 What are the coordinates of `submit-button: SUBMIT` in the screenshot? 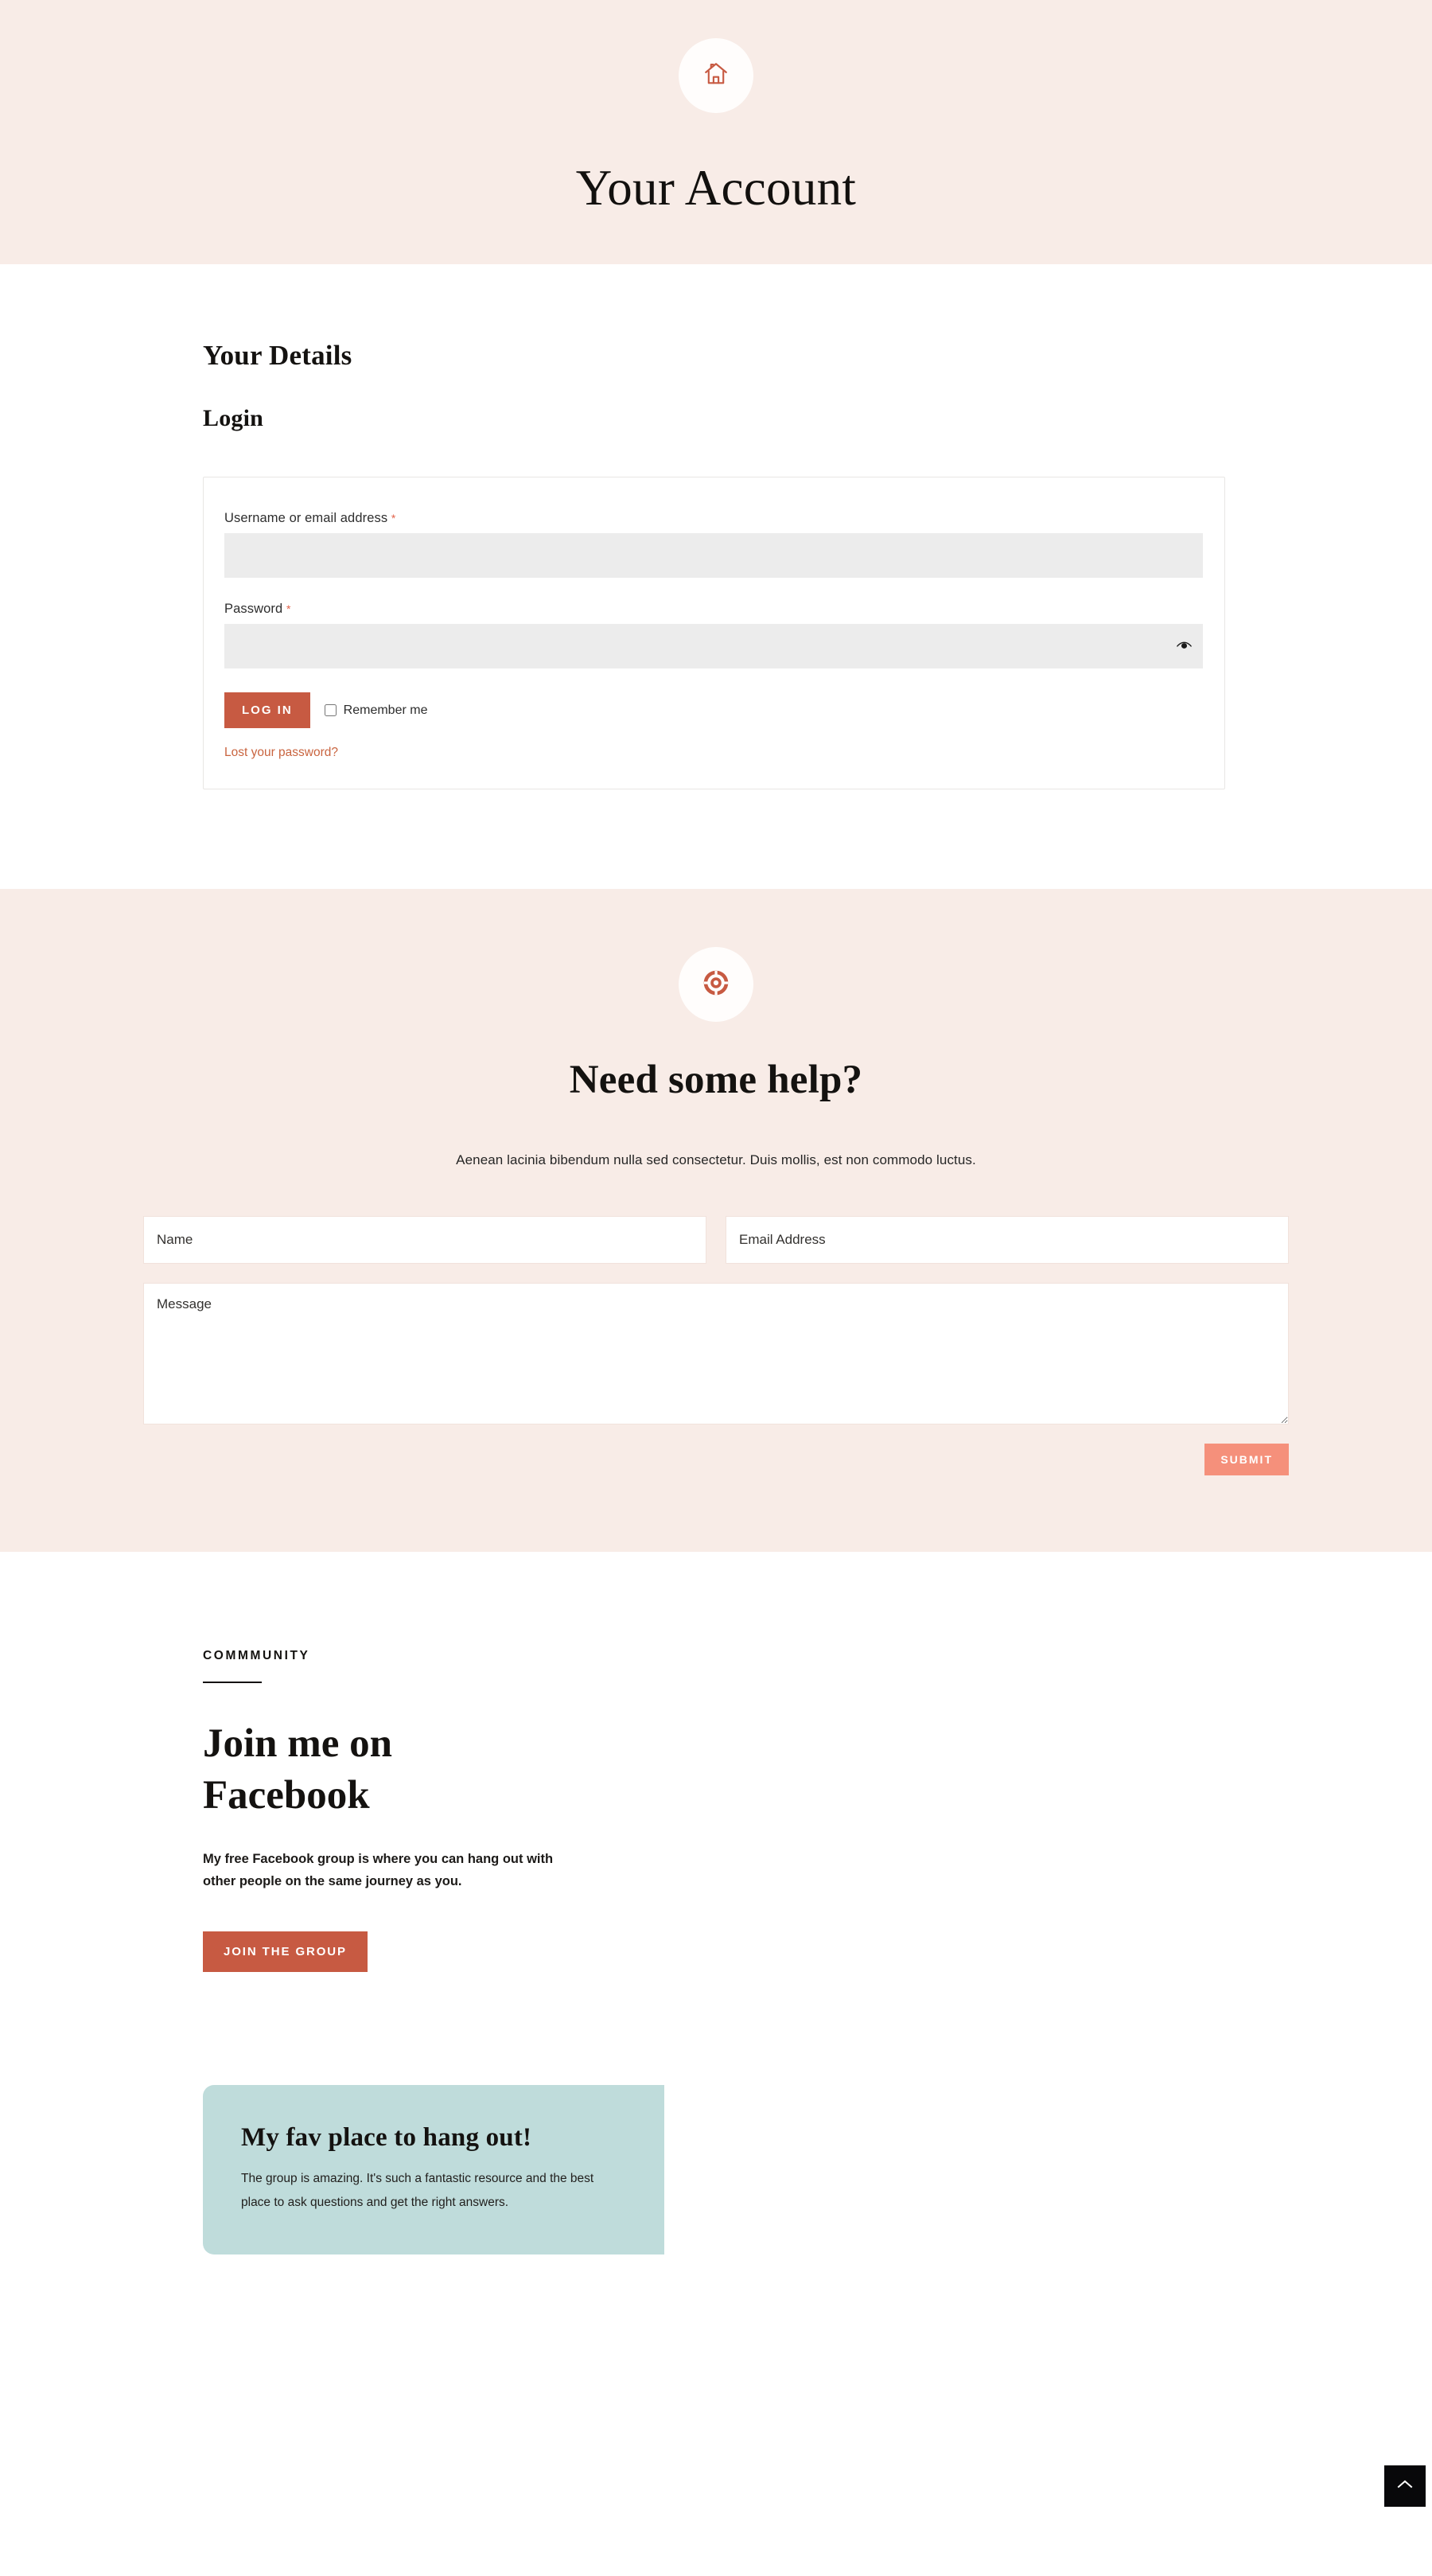 It's located at (1247, 1459).